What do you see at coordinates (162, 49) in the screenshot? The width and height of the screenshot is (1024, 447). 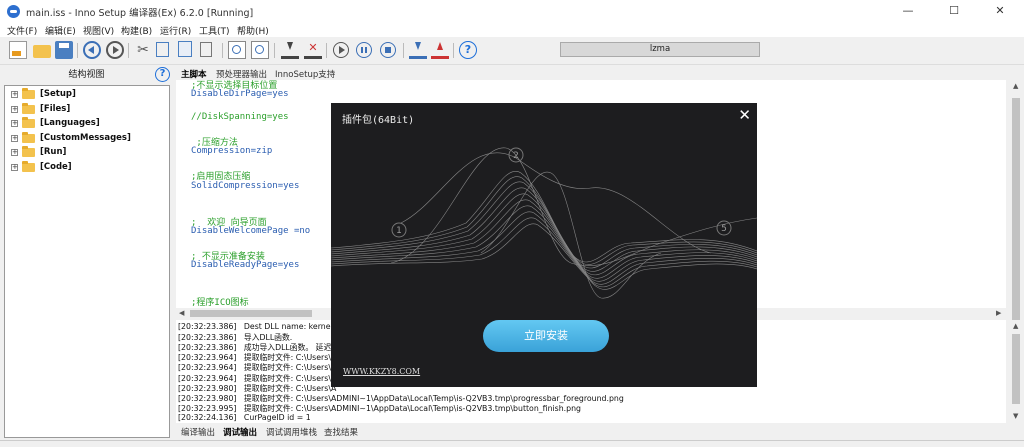 I see `copy-icon` at bounding box center [162, 49].